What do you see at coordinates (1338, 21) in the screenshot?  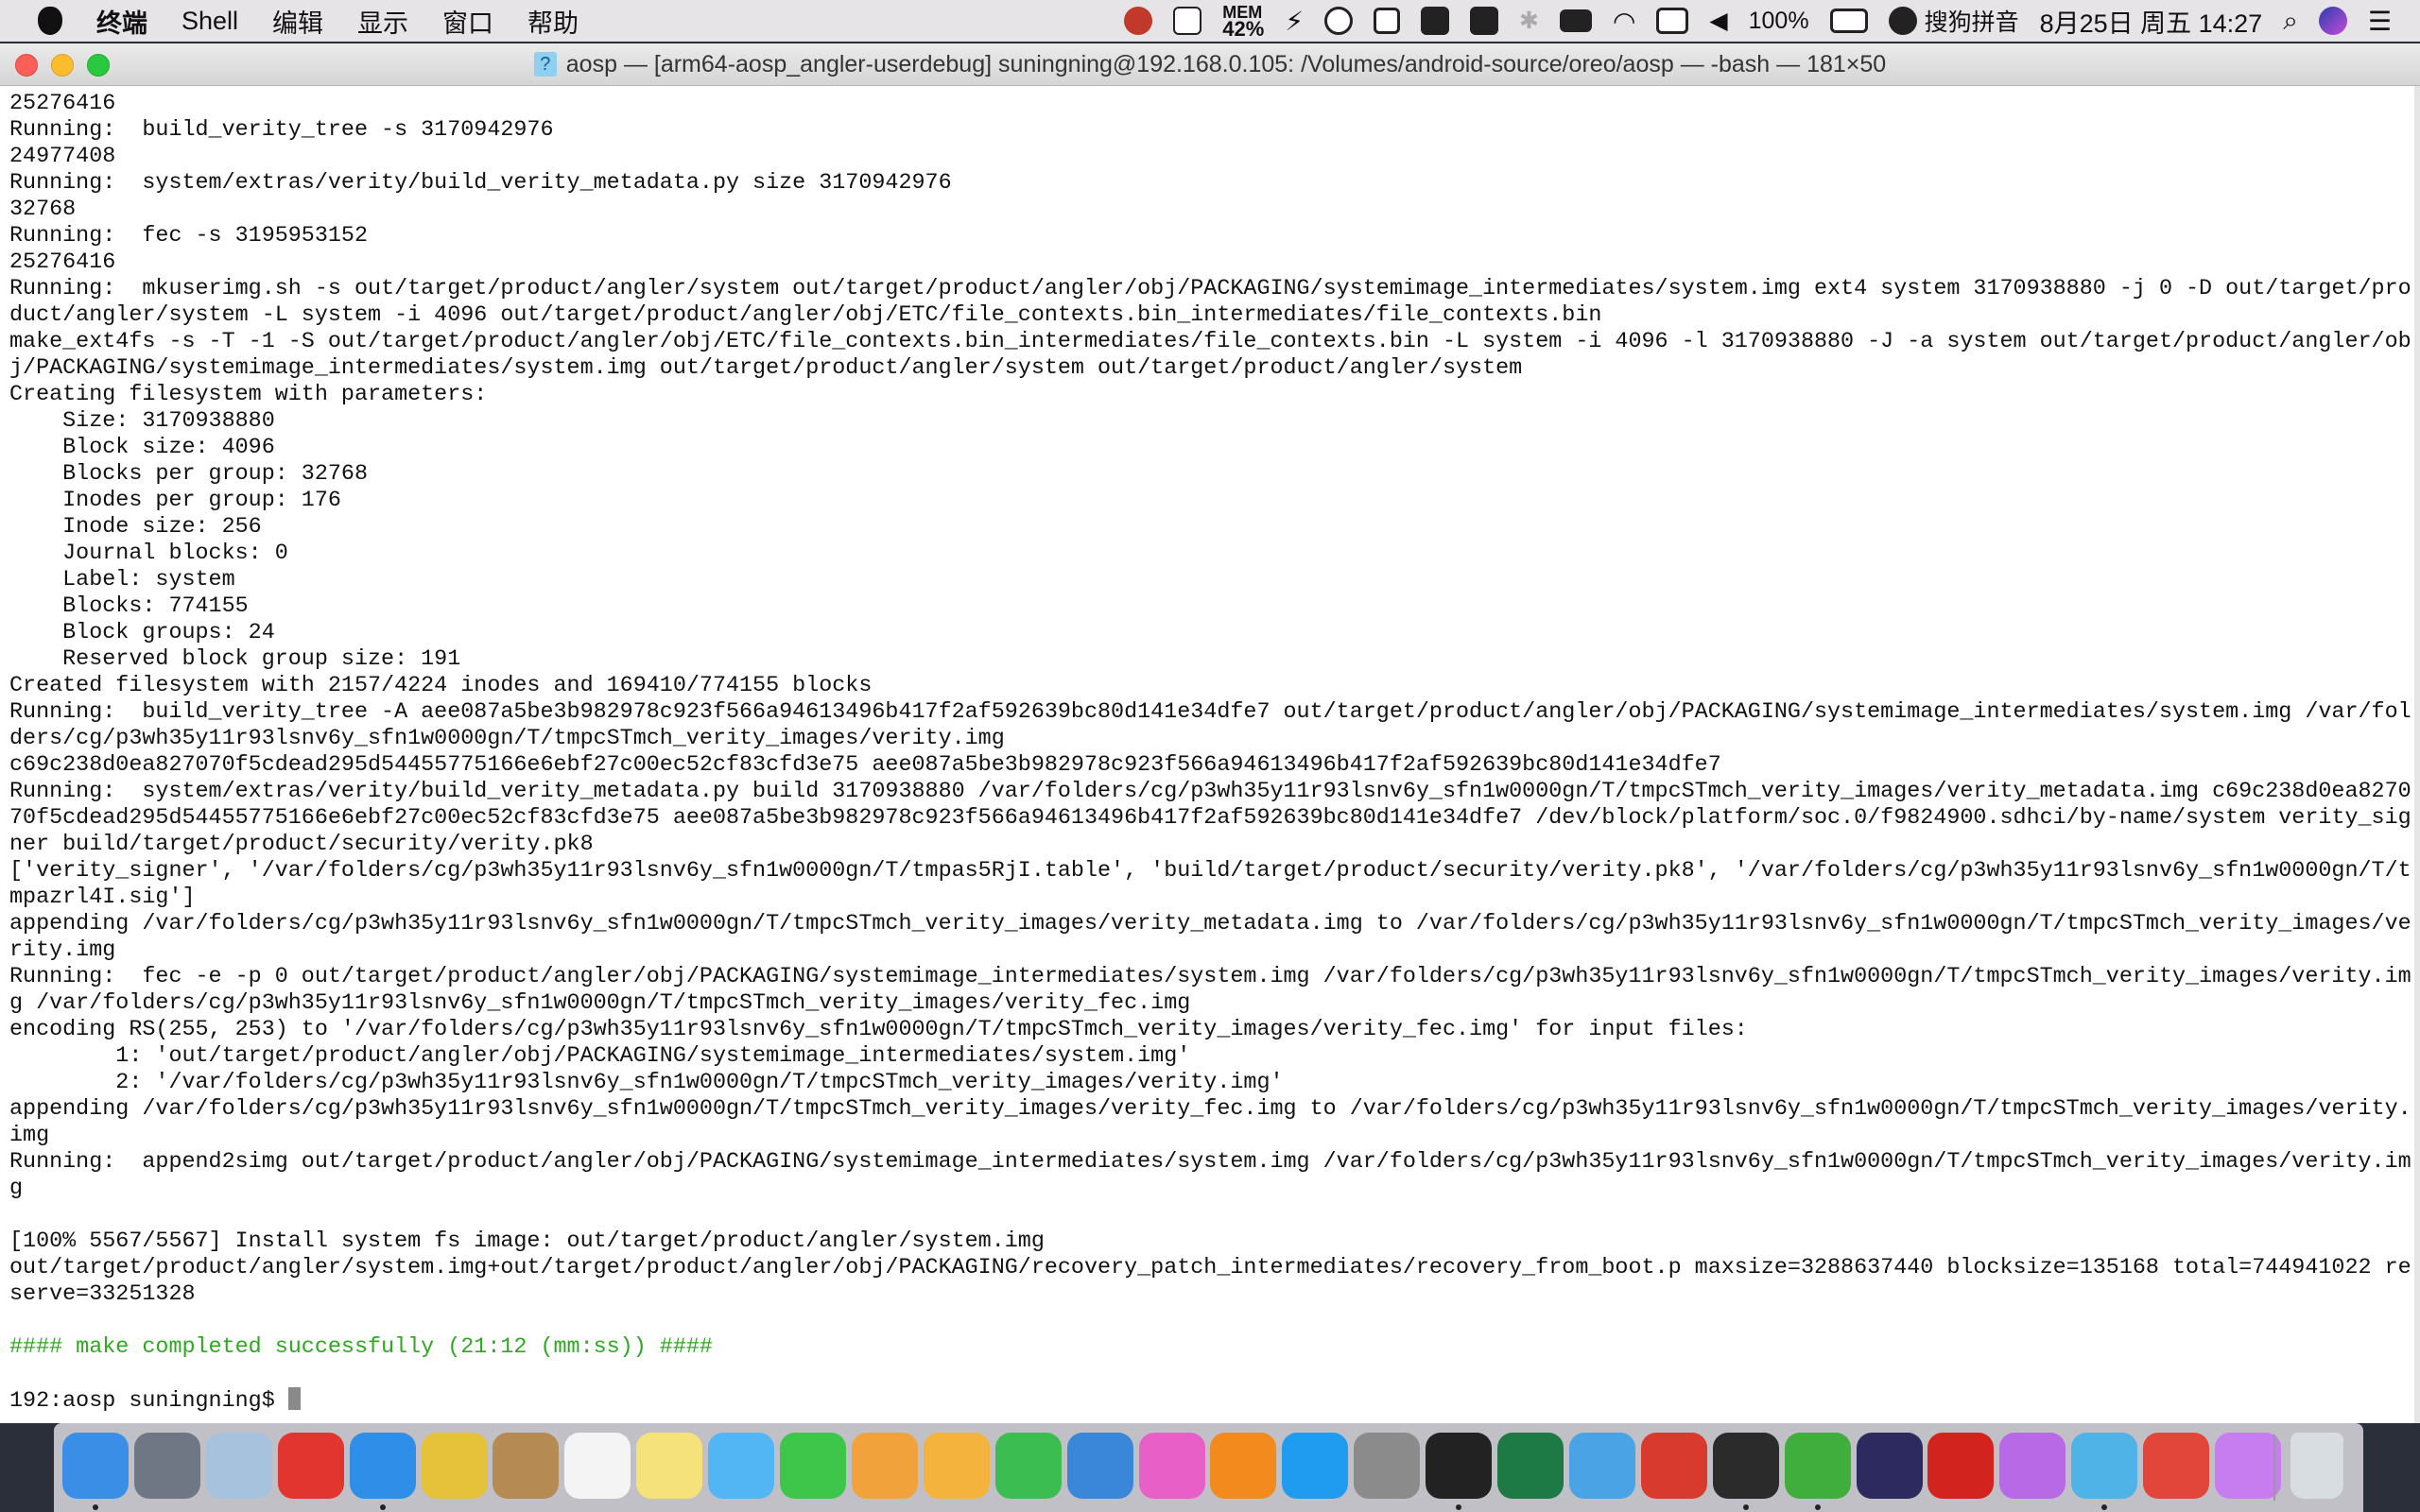 I see `crosshair-icon` at bounding box center [1338, 21].